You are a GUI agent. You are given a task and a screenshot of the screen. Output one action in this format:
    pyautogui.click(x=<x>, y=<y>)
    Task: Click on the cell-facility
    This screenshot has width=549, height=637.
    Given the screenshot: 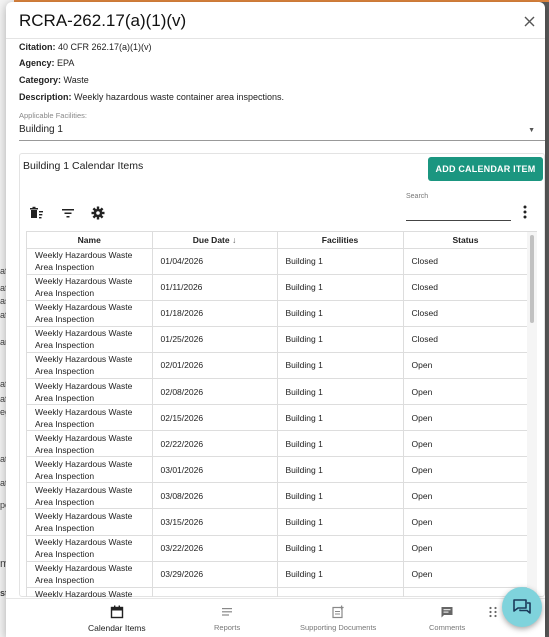 What is the action you would take?
    pyautogui.click(x=340, y=592)
    